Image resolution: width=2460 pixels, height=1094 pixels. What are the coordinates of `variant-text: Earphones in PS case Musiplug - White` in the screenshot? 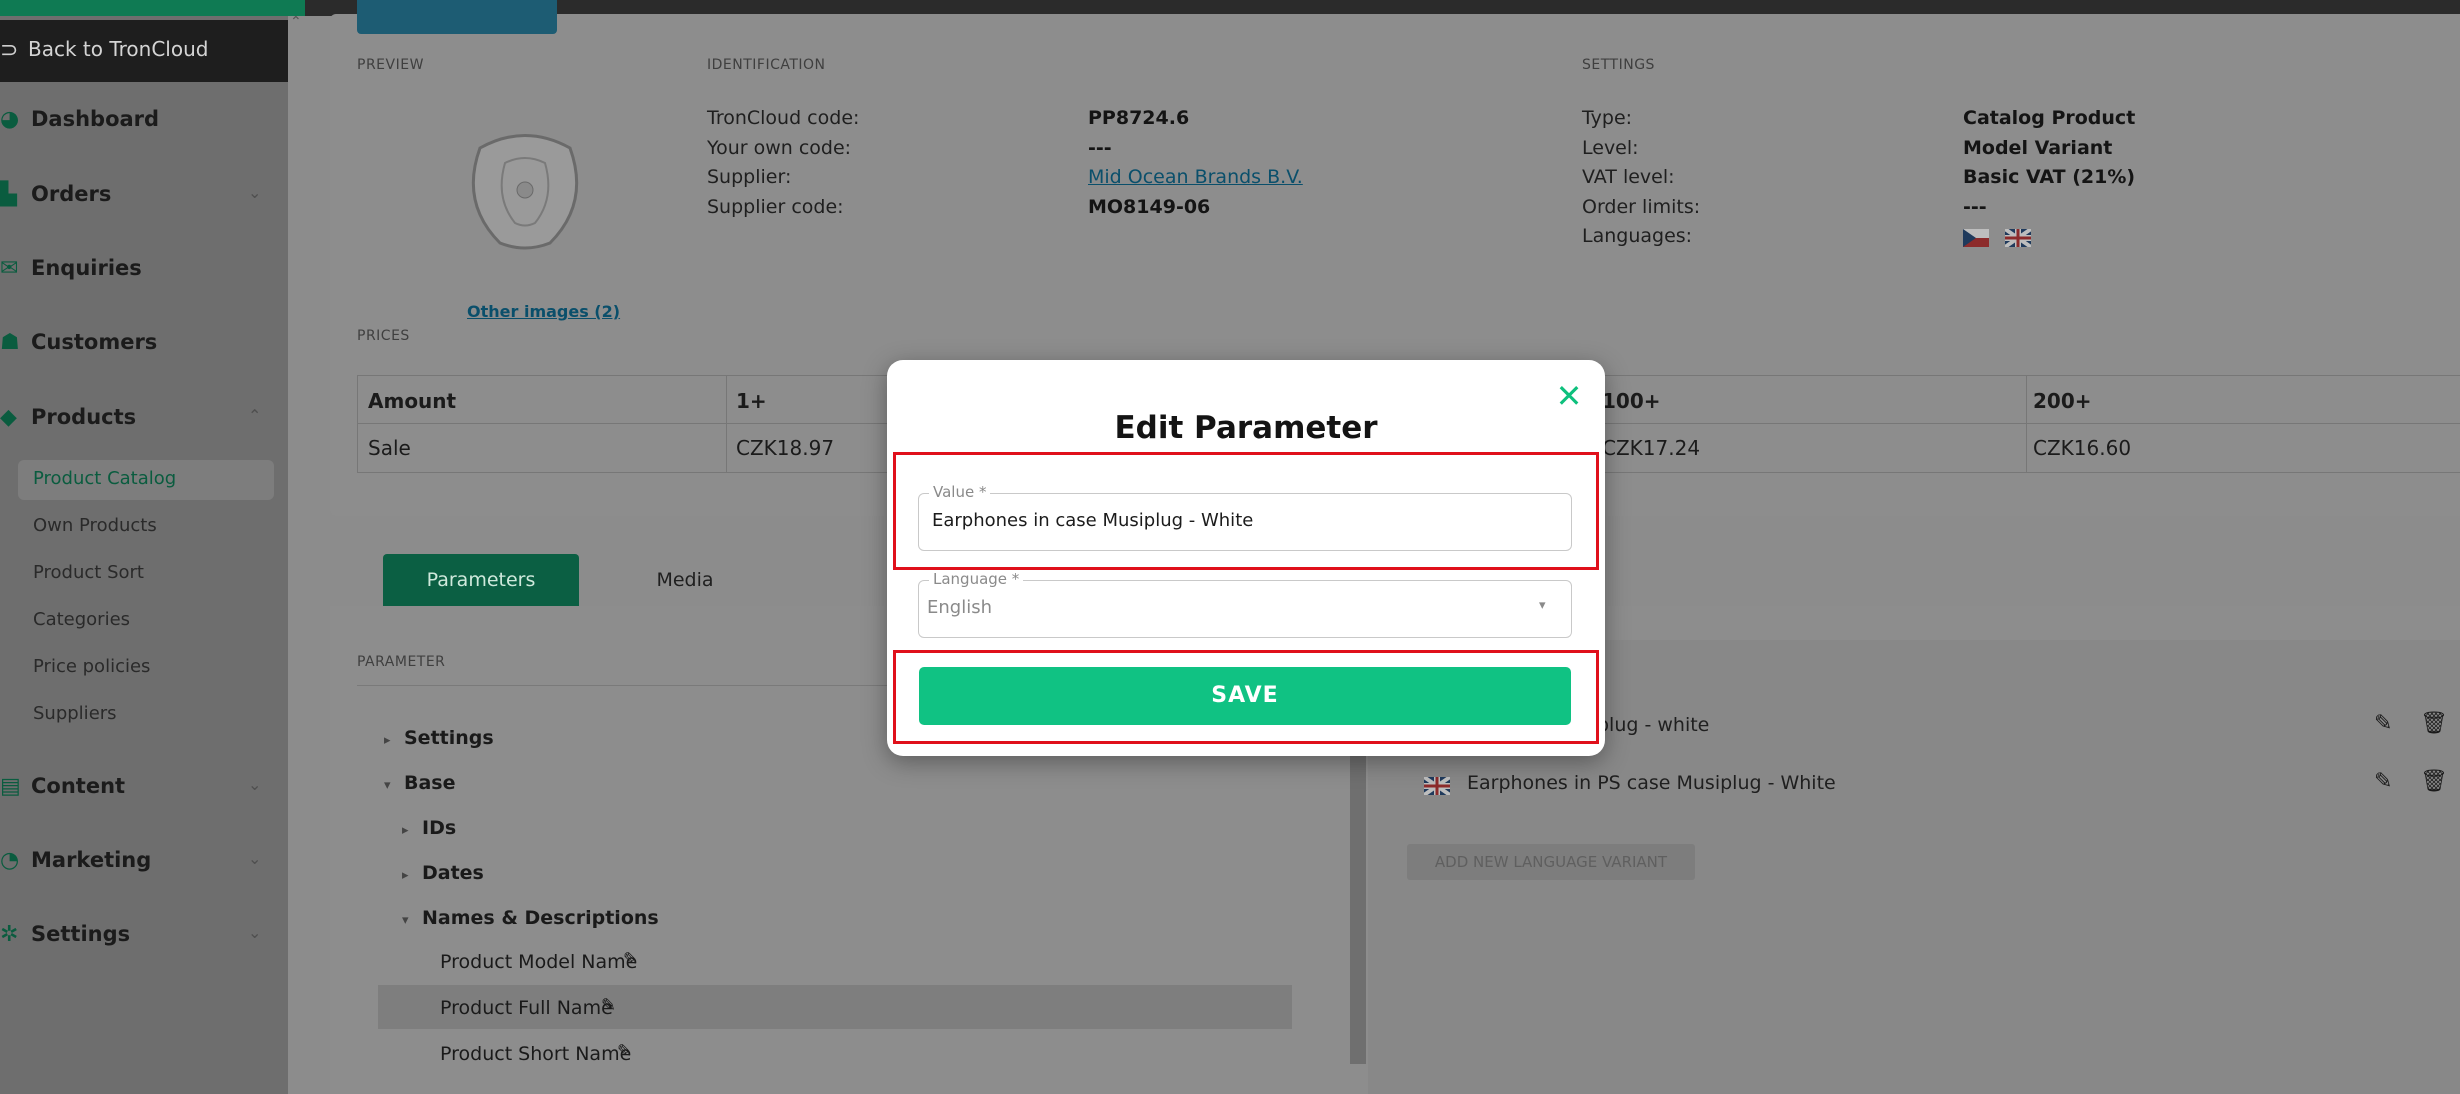 It's located at (1651, 783).